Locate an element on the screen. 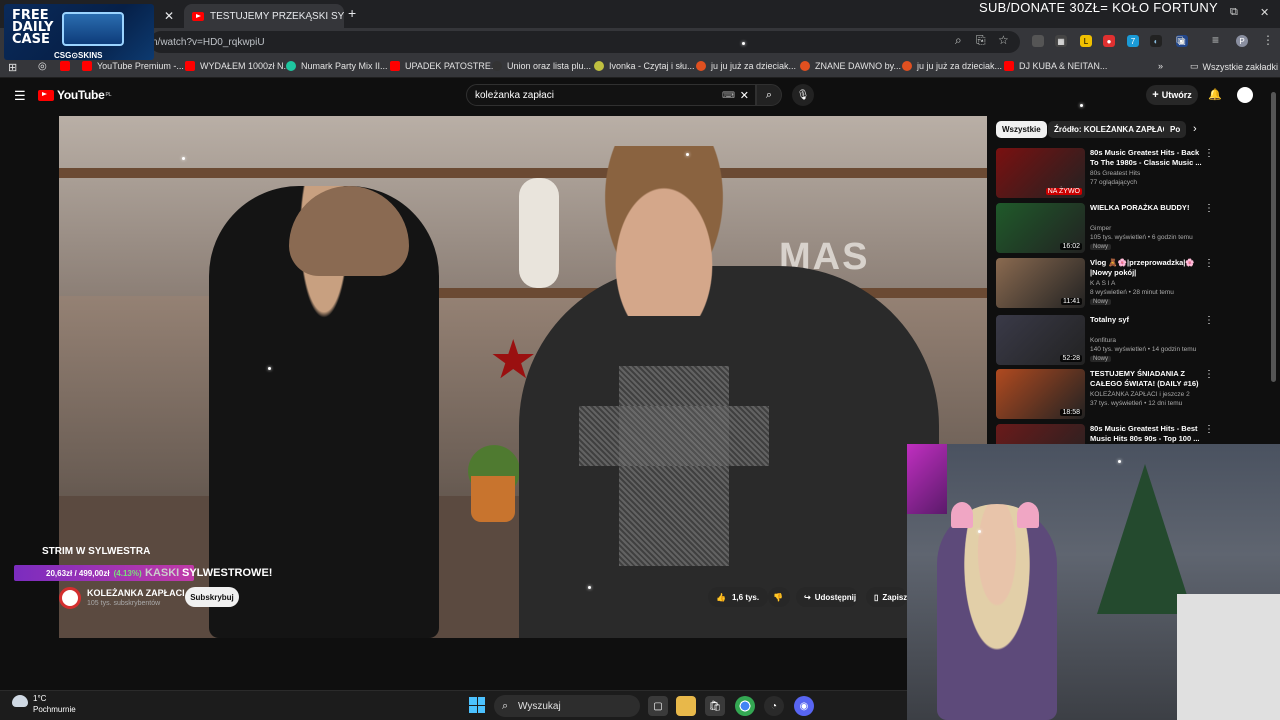  store-icon: 🛍 is located at coordinates (715, 706).